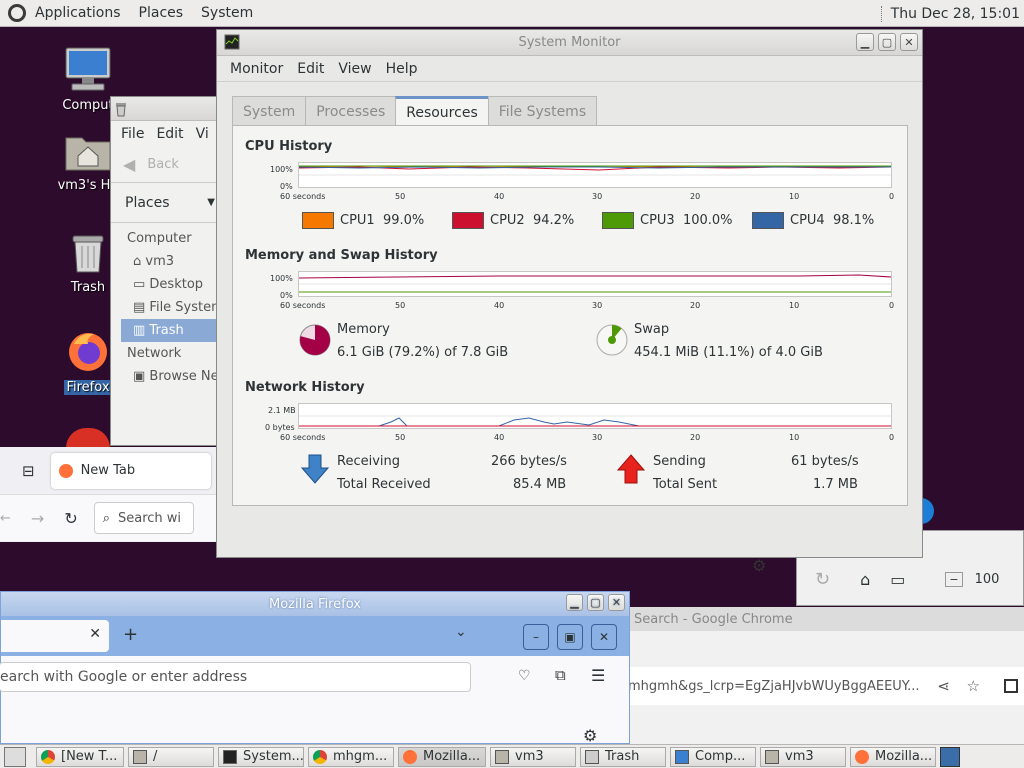 The width and height of the screenshot is (1024, 768). I want to click on cpu4-color-swatch, so click(768, 220).